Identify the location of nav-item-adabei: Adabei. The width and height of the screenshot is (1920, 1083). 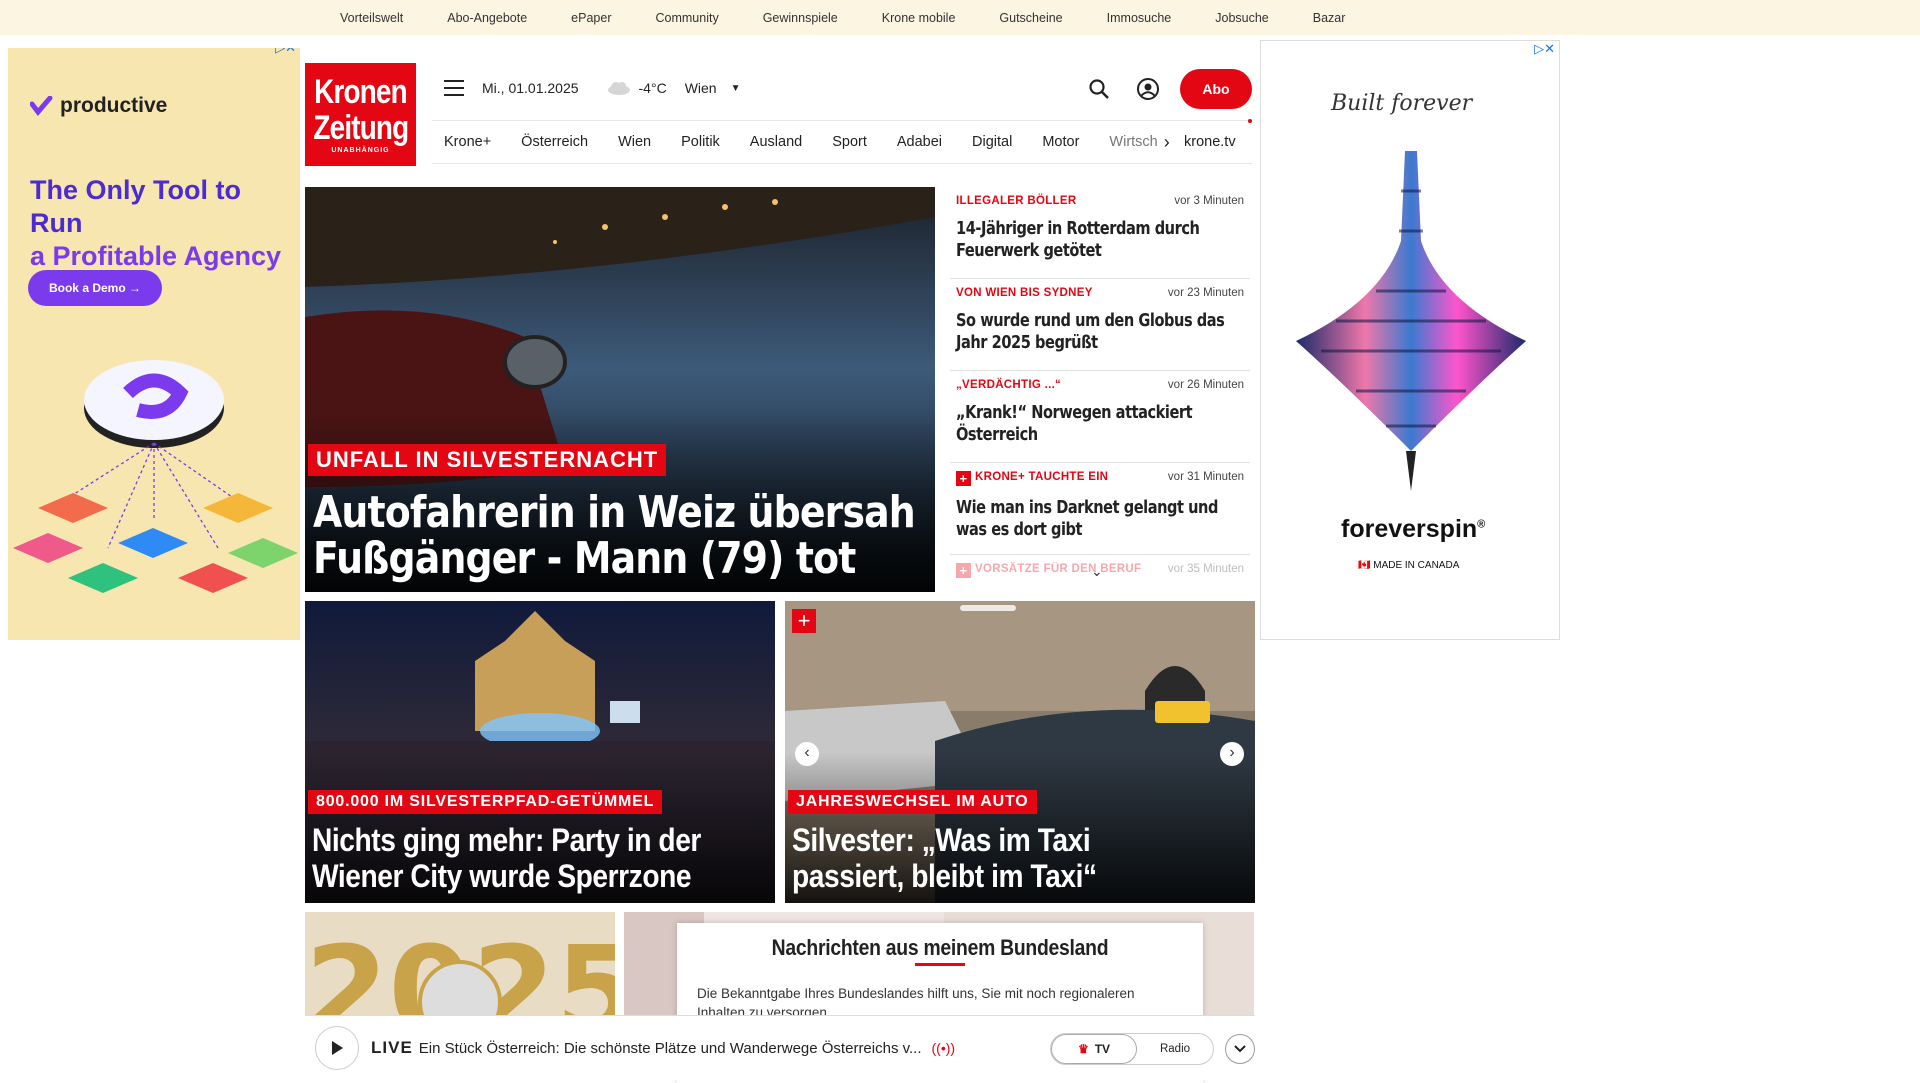
(919, 142).